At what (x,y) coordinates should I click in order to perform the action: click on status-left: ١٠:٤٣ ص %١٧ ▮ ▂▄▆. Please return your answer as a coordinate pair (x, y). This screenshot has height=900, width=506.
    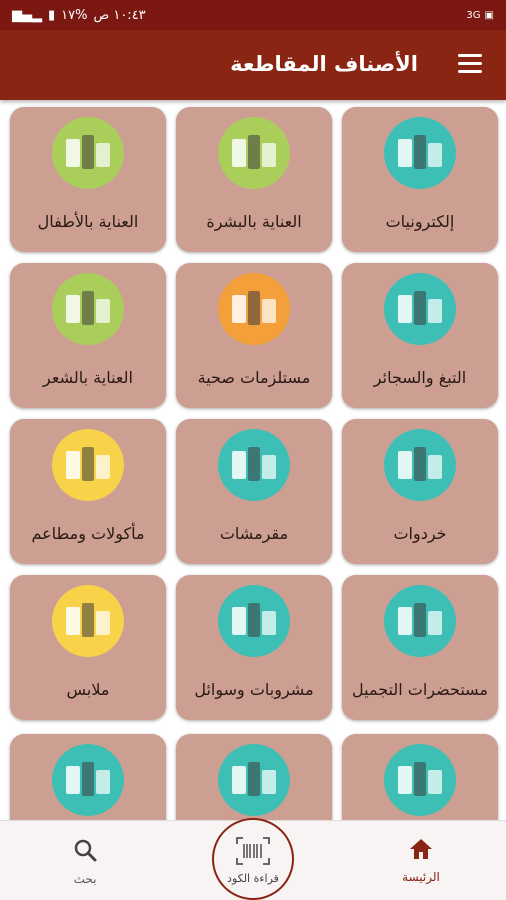
    Looking at the image, I should click on (79, 15).